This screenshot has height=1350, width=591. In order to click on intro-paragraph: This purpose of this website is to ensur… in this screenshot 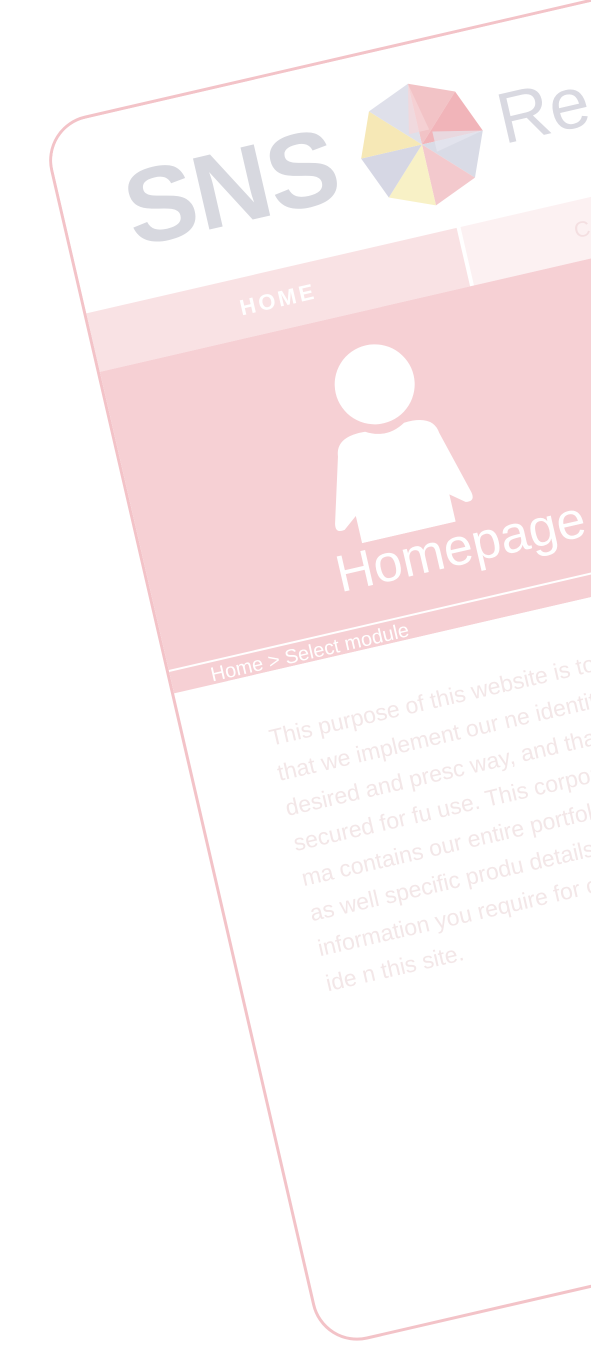, I will do `click(428, 815)`.